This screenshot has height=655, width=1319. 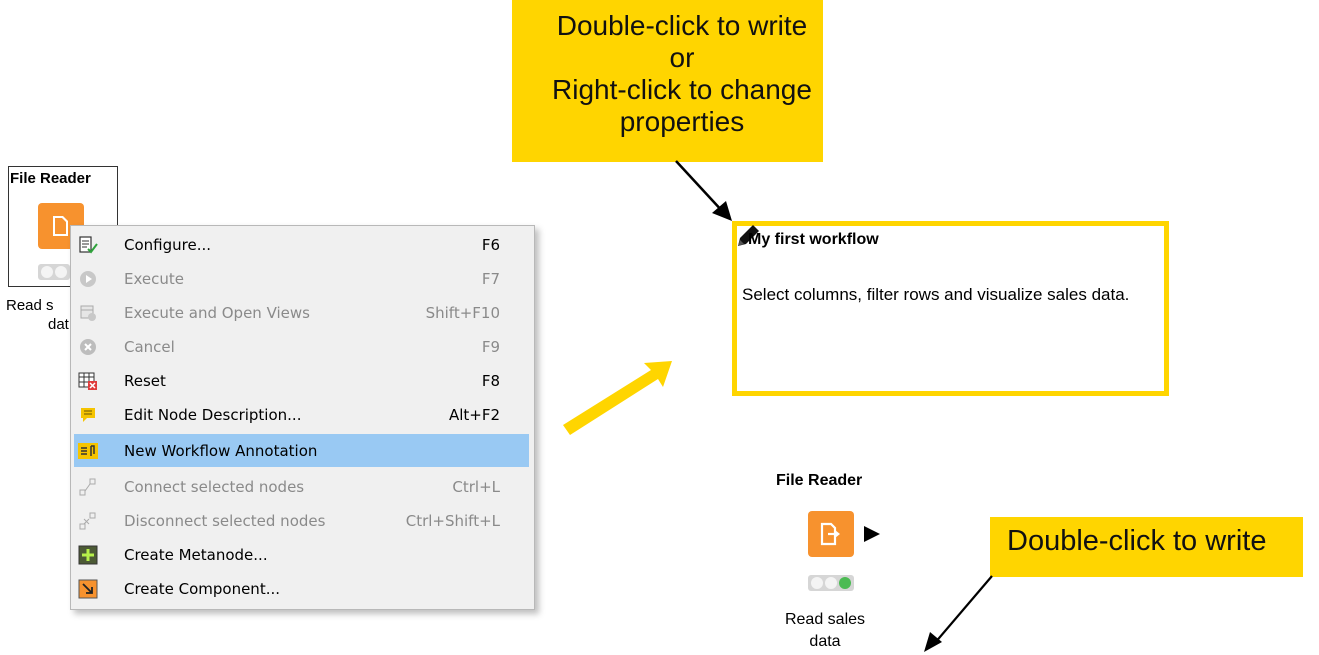 I want to click on menu-item-new-workflow-annotation: New Workflow Annotation, so click(x=301, y=450).